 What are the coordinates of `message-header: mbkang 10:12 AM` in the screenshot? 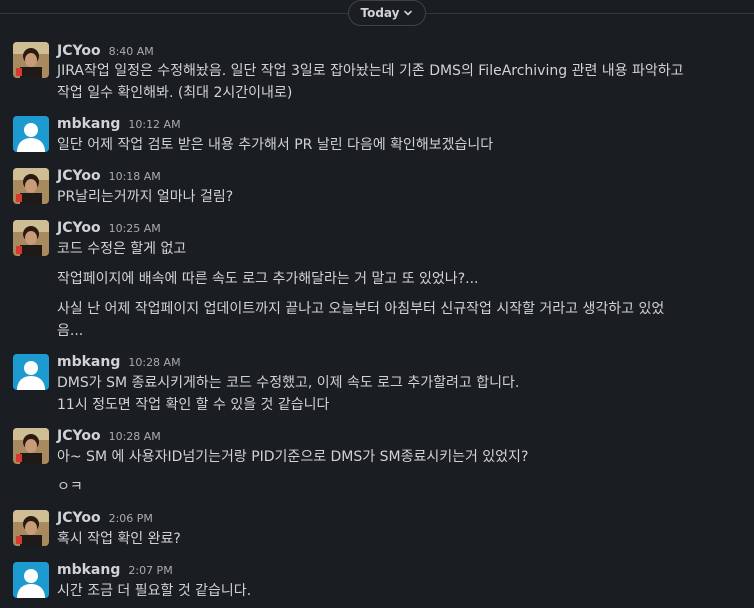 It's located at (119, 125).